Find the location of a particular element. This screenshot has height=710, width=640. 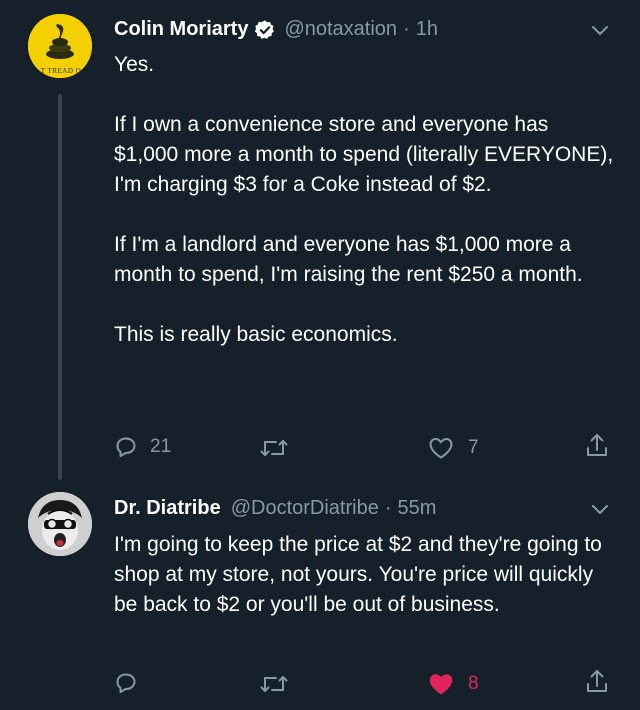

reply-button is located at coordinates (126, 683).